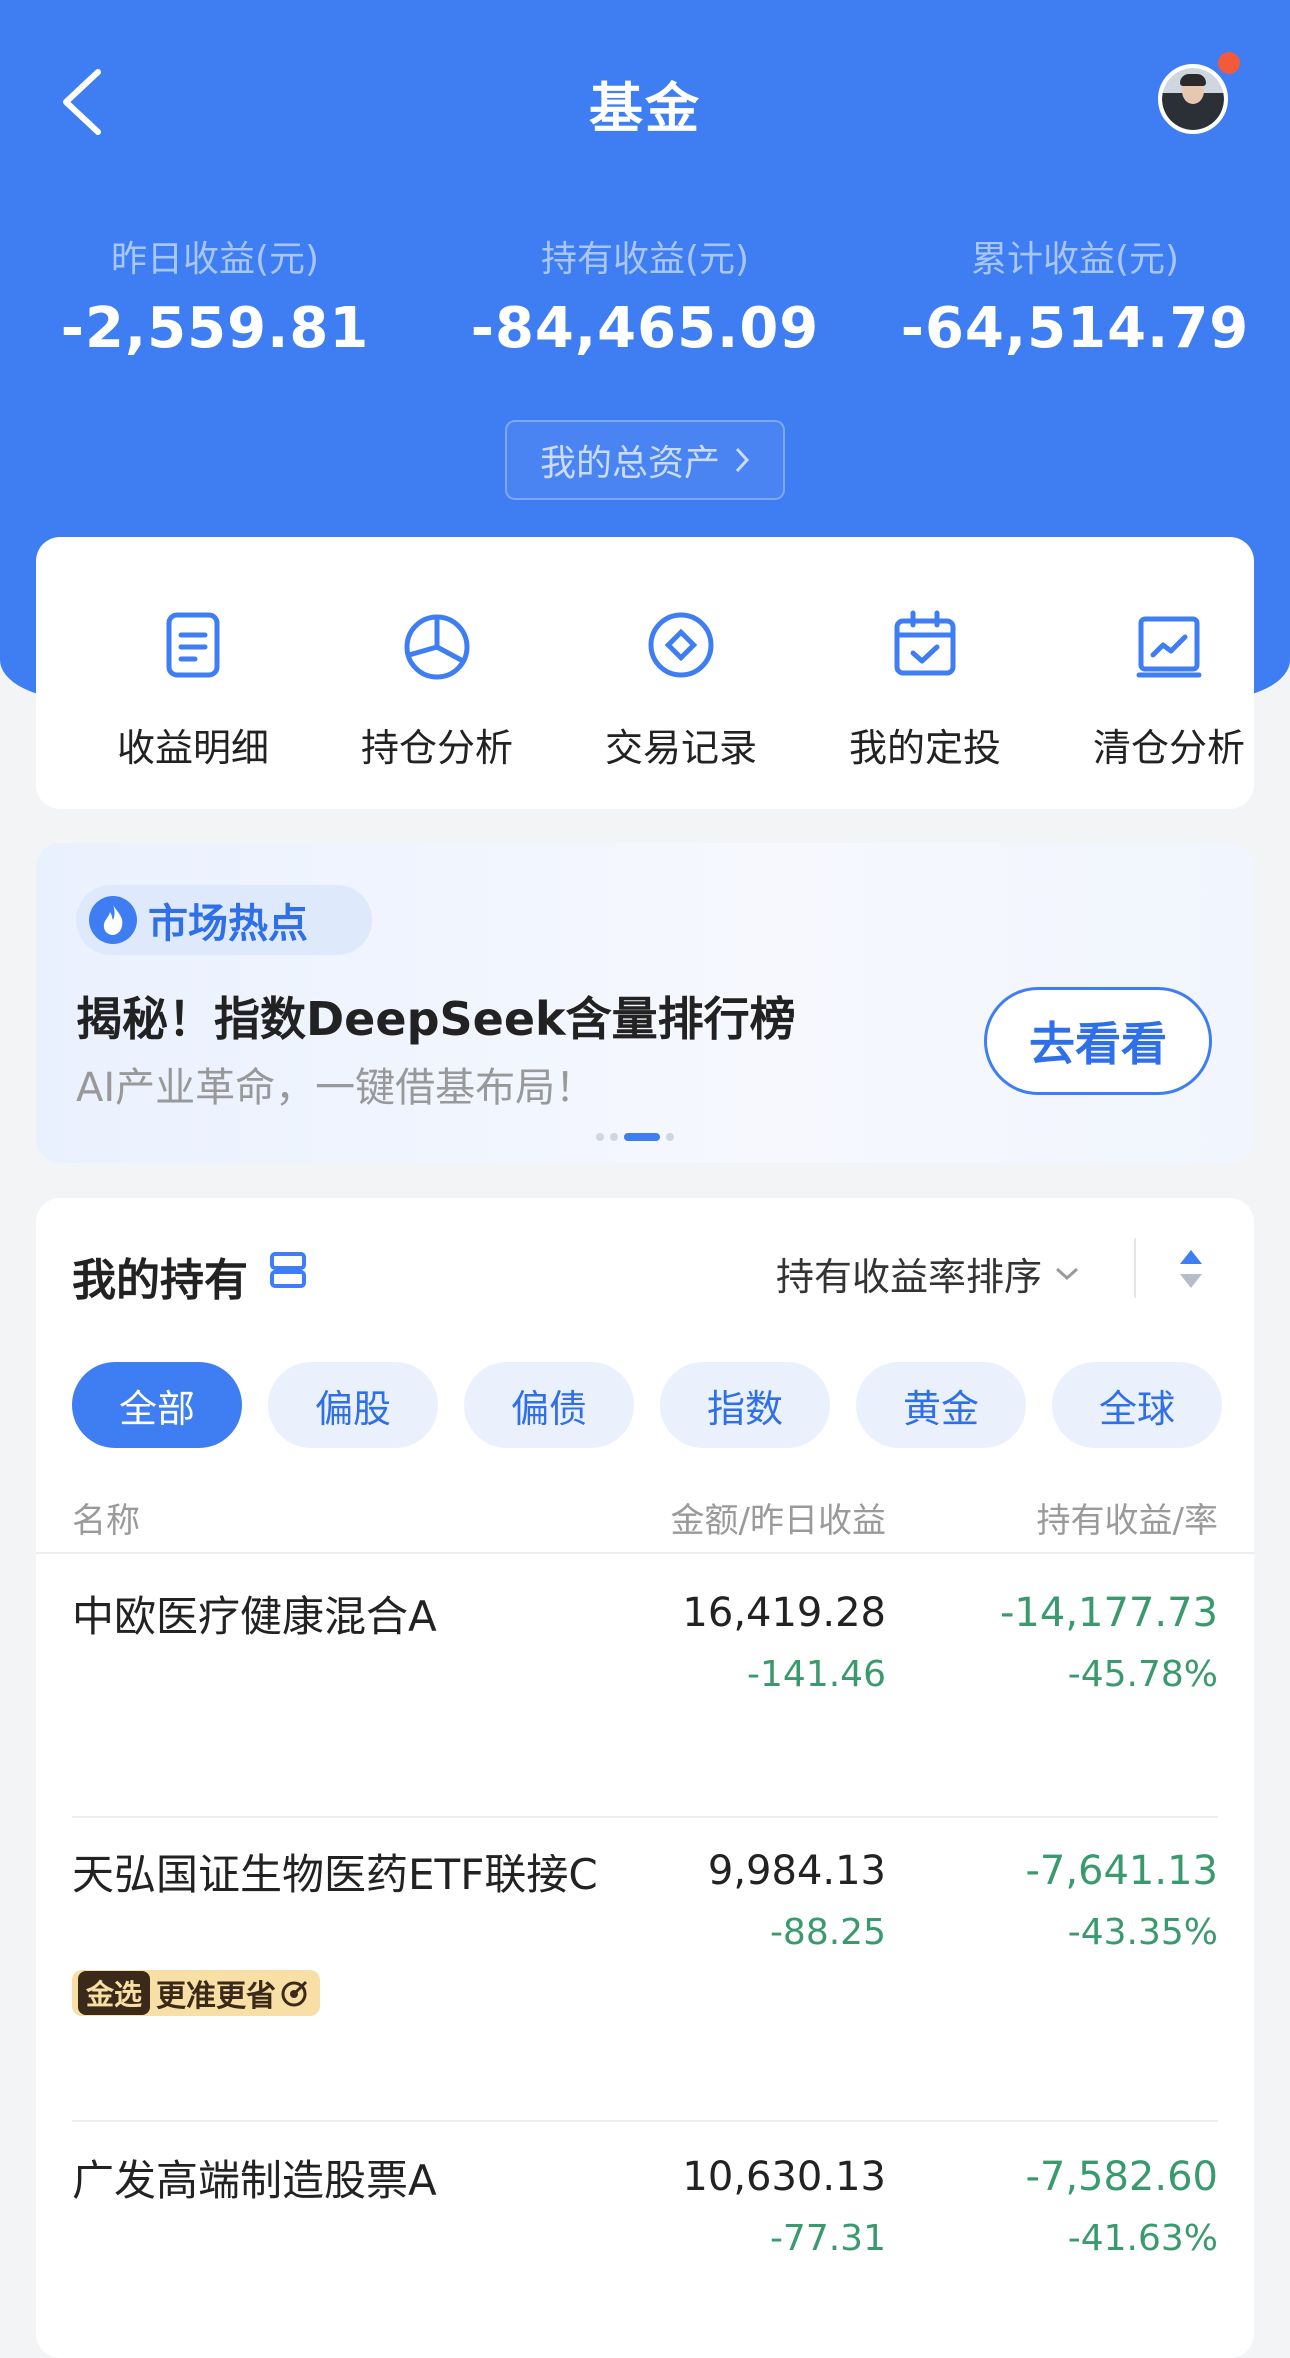  I want to click on avatar, so click(1193, 99).